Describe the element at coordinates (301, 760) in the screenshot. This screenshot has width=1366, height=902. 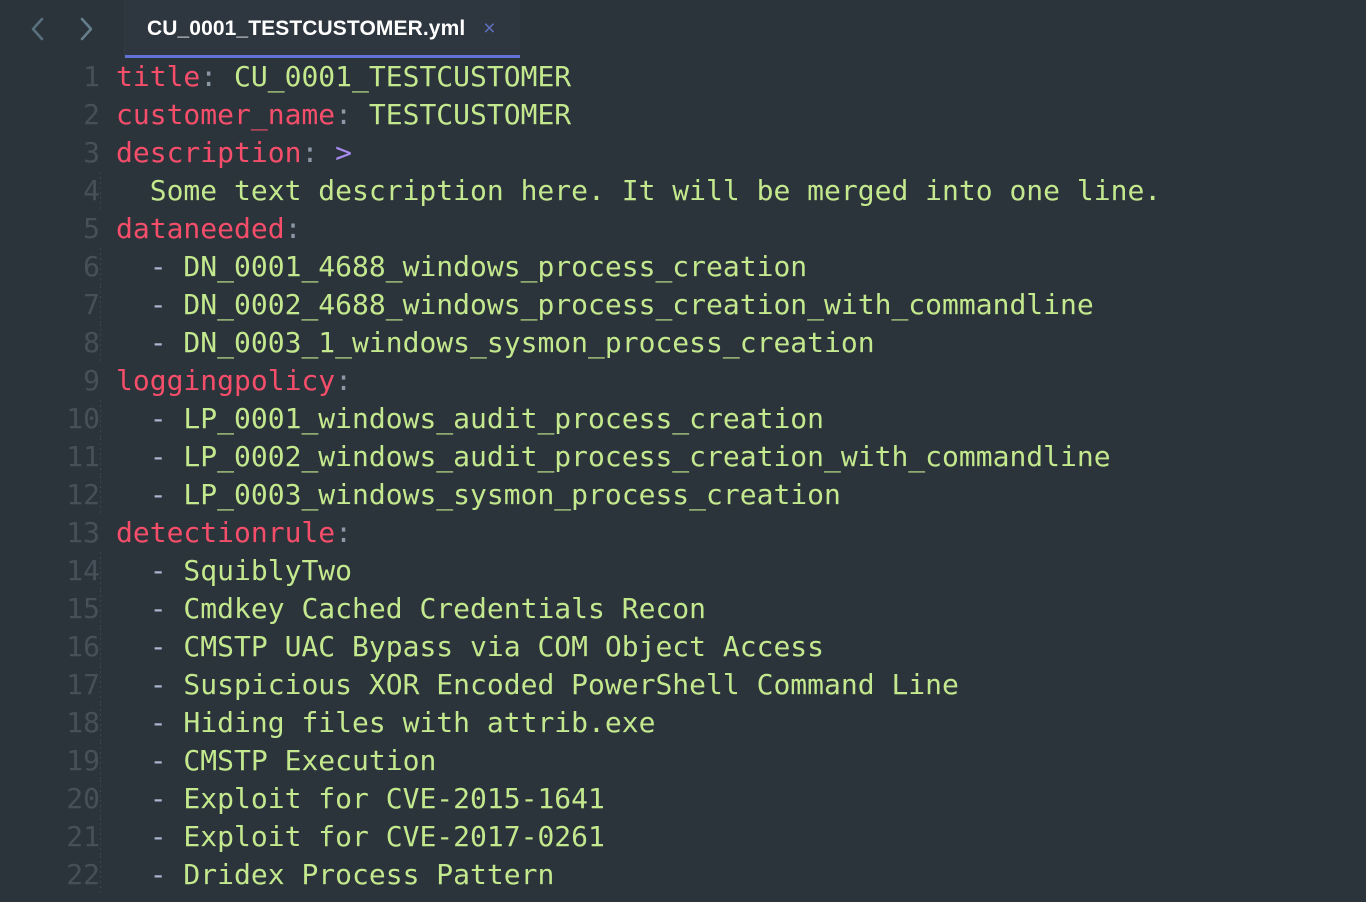
I see `code-token: CMSTP Execution` at that location.